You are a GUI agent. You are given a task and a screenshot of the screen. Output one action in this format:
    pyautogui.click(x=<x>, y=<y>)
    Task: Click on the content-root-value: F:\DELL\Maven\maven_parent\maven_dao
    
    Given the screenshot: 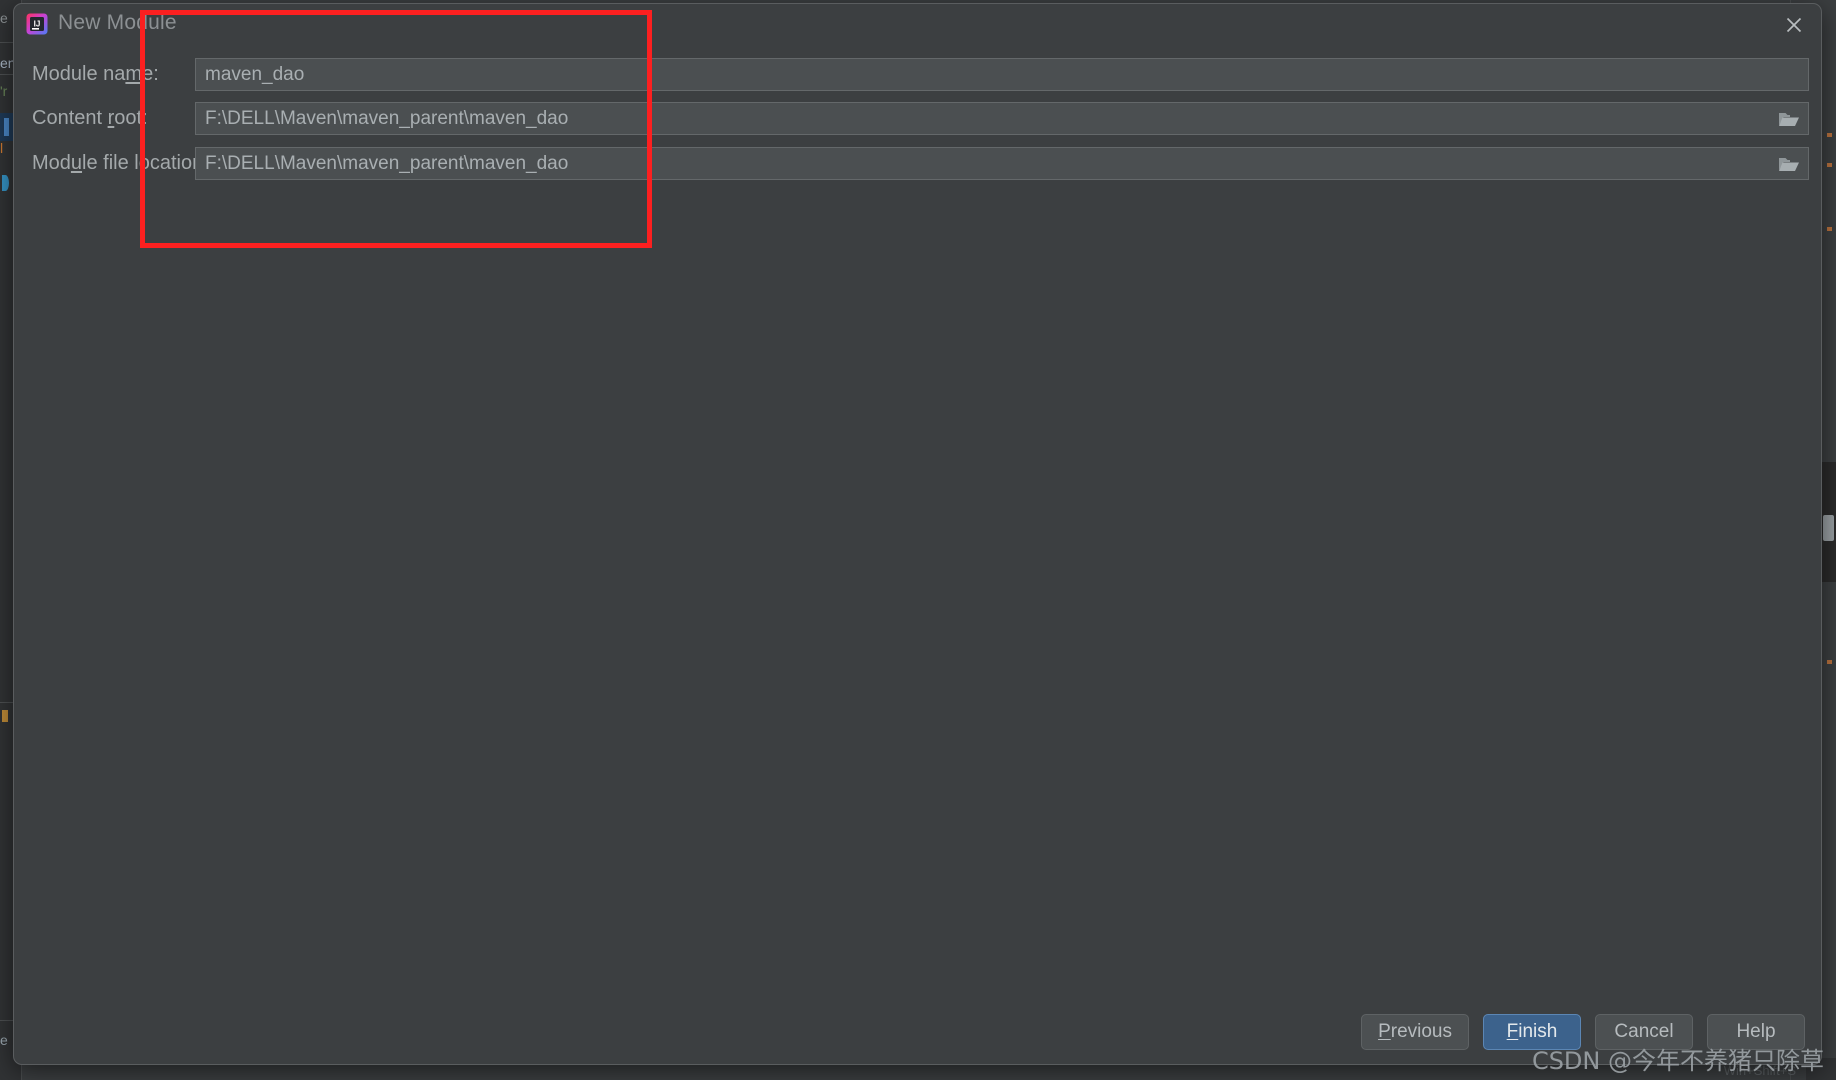 What is the action you would take?
    pyautogui.click(x=387, y=118)
    